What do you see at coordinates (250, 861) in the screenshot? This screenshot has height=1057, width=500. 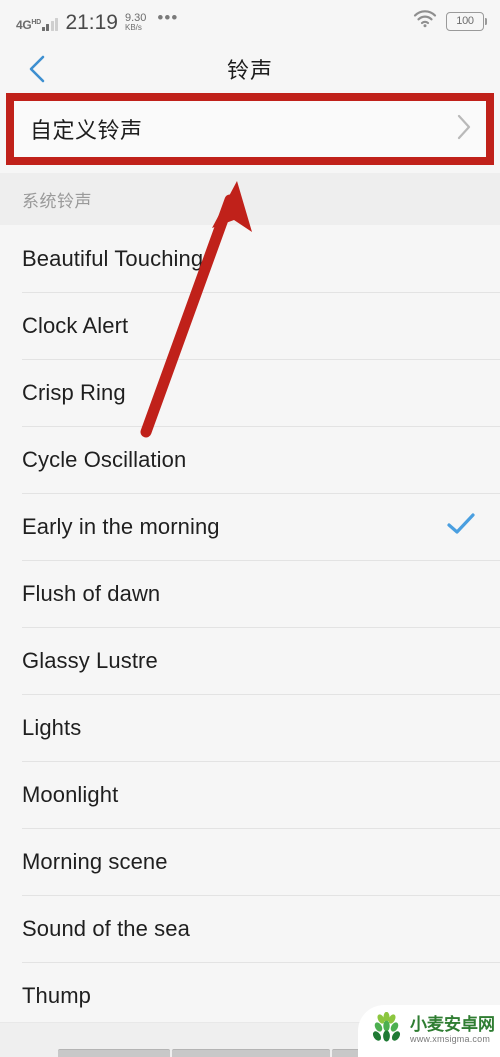 I see `ringtone-row: Morning scene` at bounding box center [250, 861].